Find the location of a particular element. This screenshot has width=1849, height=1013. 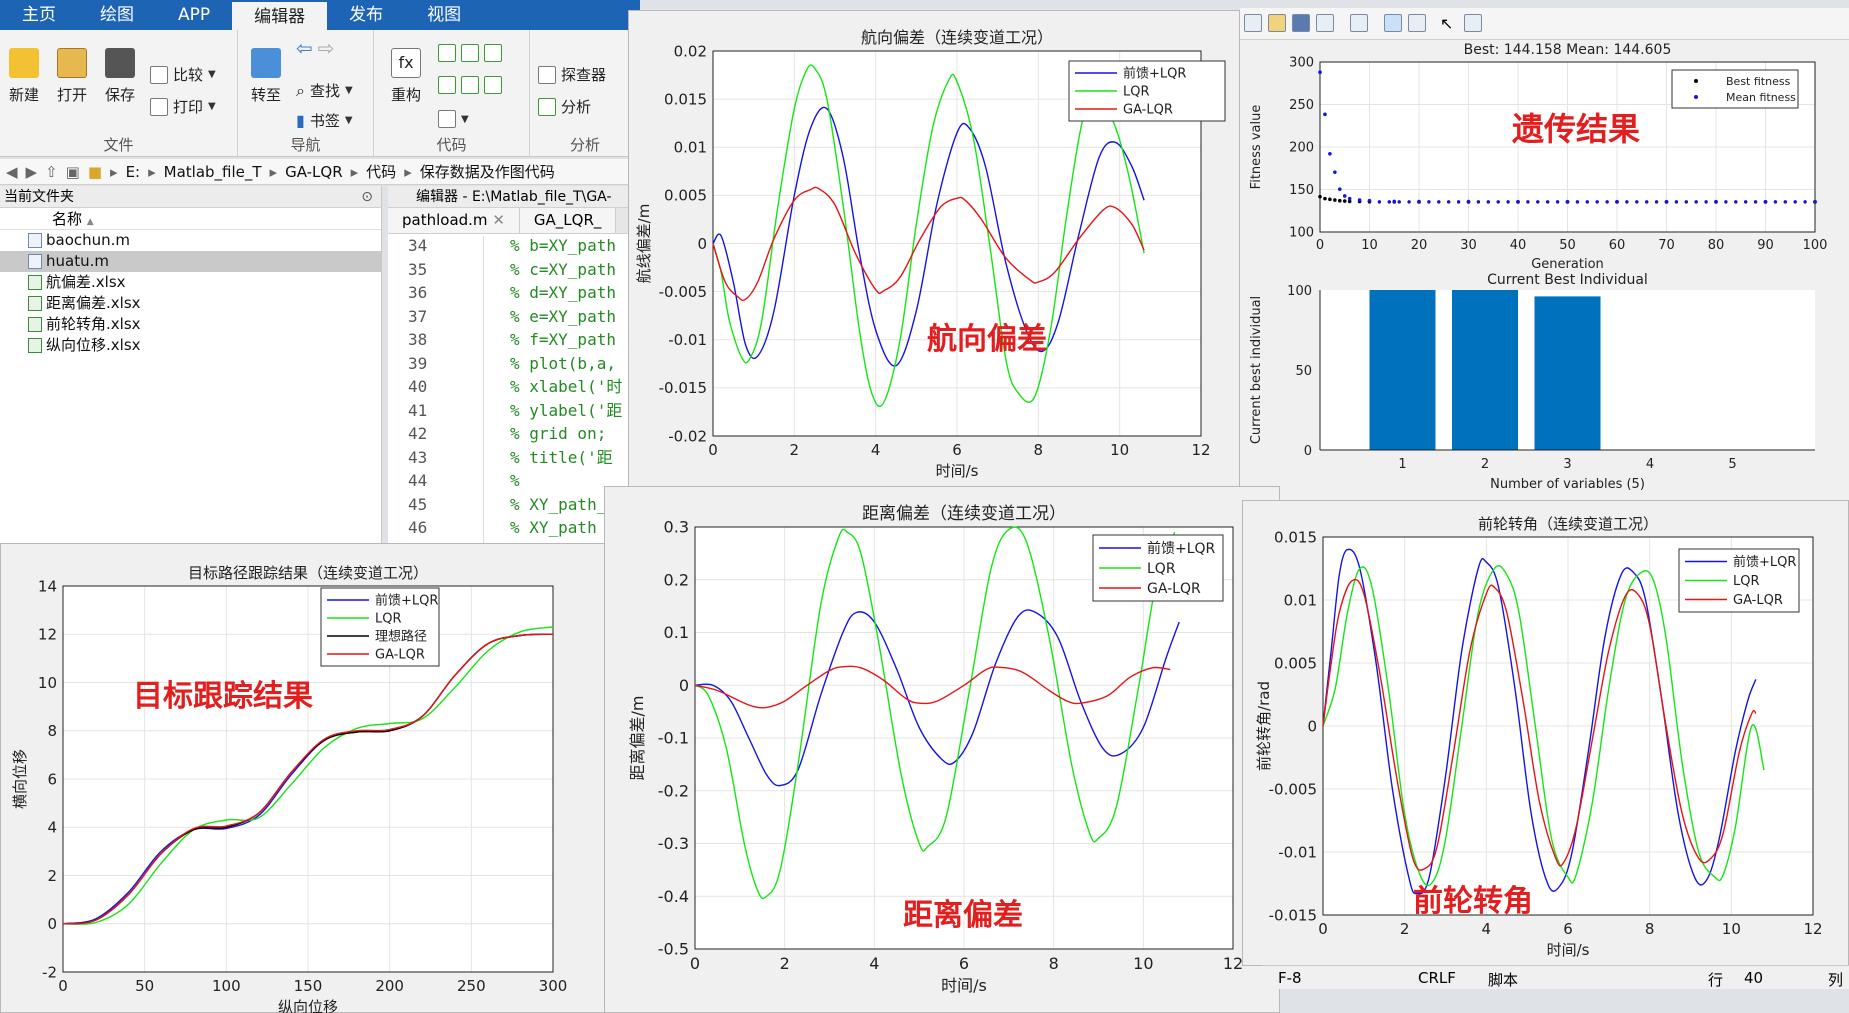

code-line: 34 % b=XY_path is located at coordinates (518, 246).